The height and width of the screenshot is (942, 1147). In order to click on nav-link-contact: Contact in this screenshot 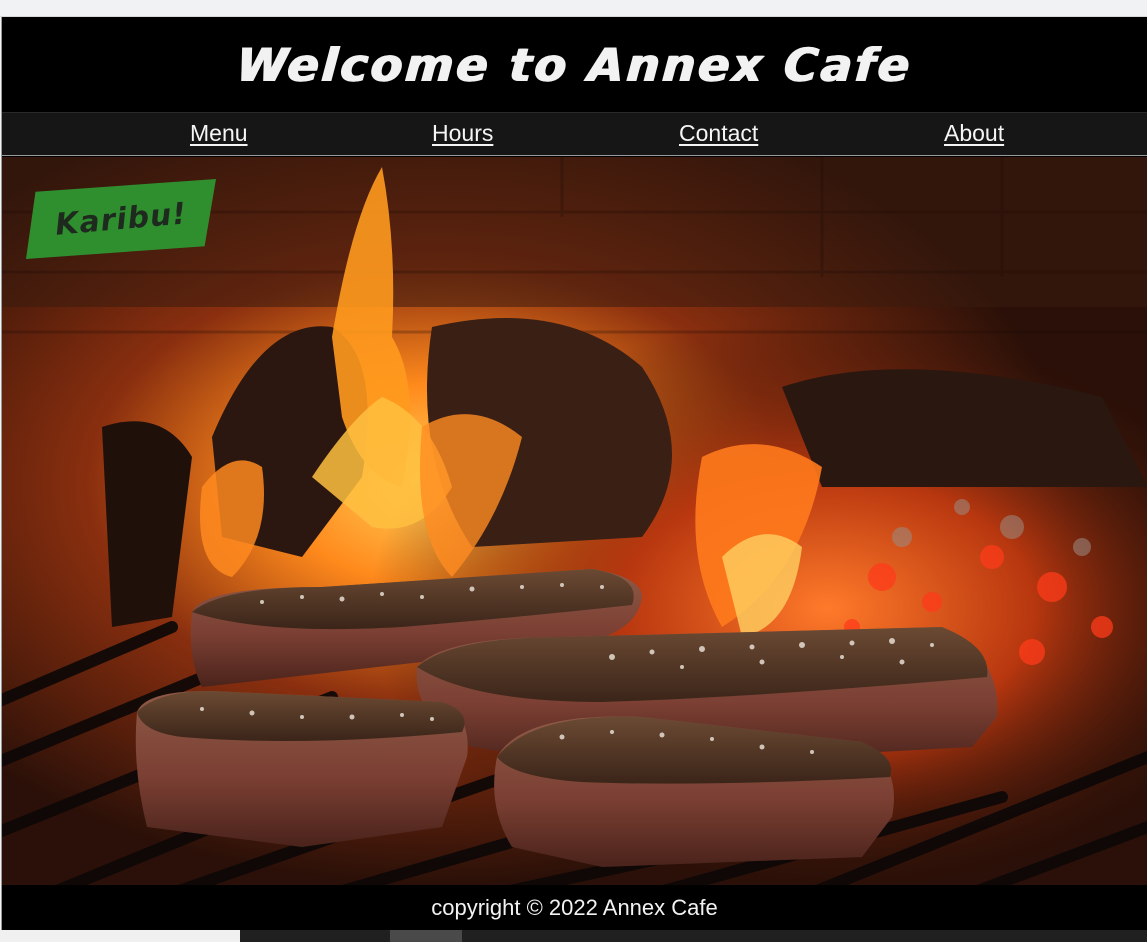, I will do `click(718, 133)`.